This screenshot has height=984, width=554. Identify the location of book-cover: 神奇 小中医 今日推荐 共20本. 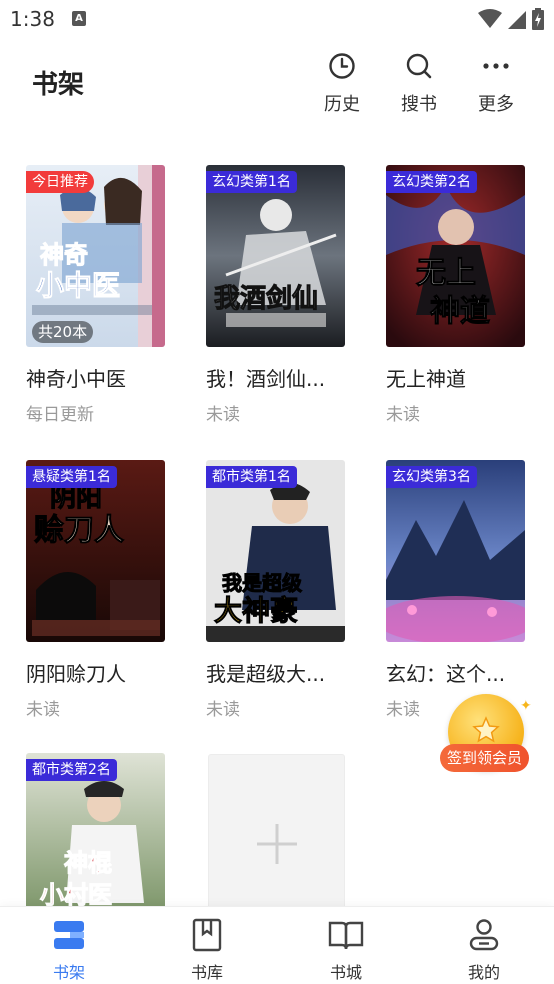
(95, 256).